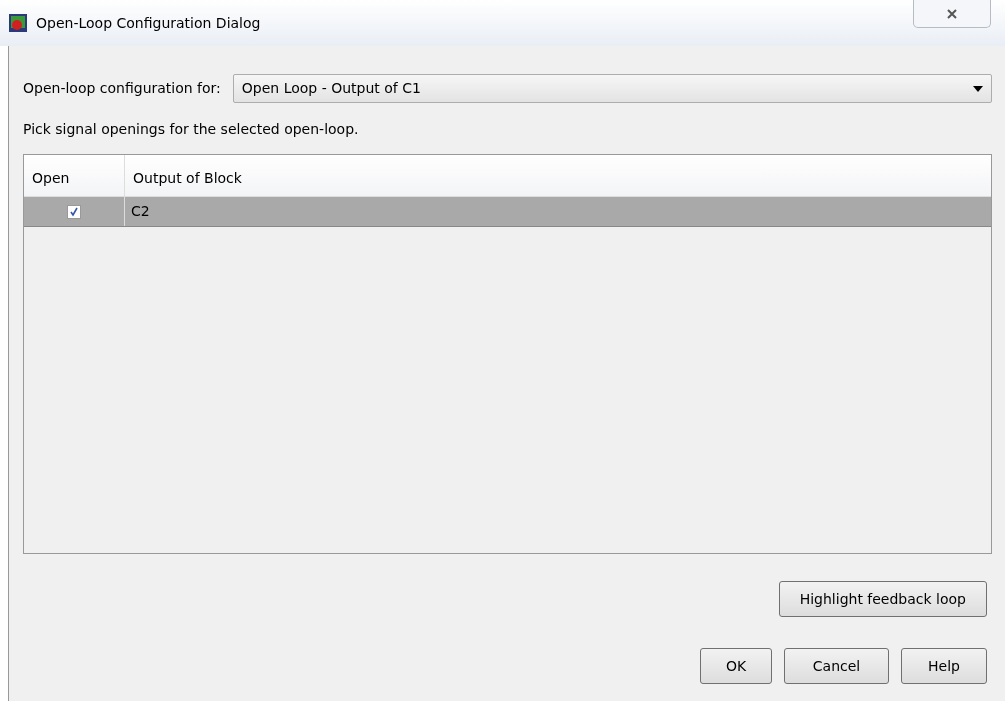 The image size is (1005, 701). Describe the element at coordinates (952, 13) in the screenshot. I see `close-icon` at that location.